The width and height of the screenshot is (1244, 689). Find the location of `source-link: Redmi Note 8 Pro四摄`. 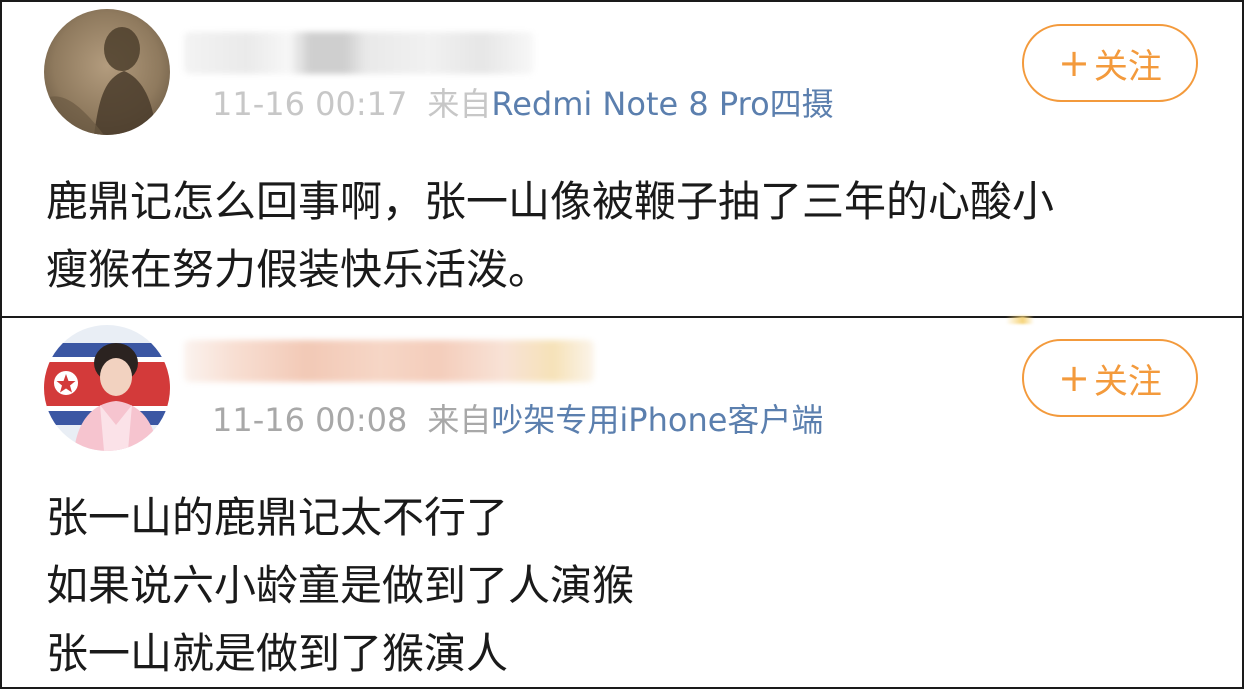

source-link: Redmi Note 8 Pro四摄 is located at coordinates (662, 104).